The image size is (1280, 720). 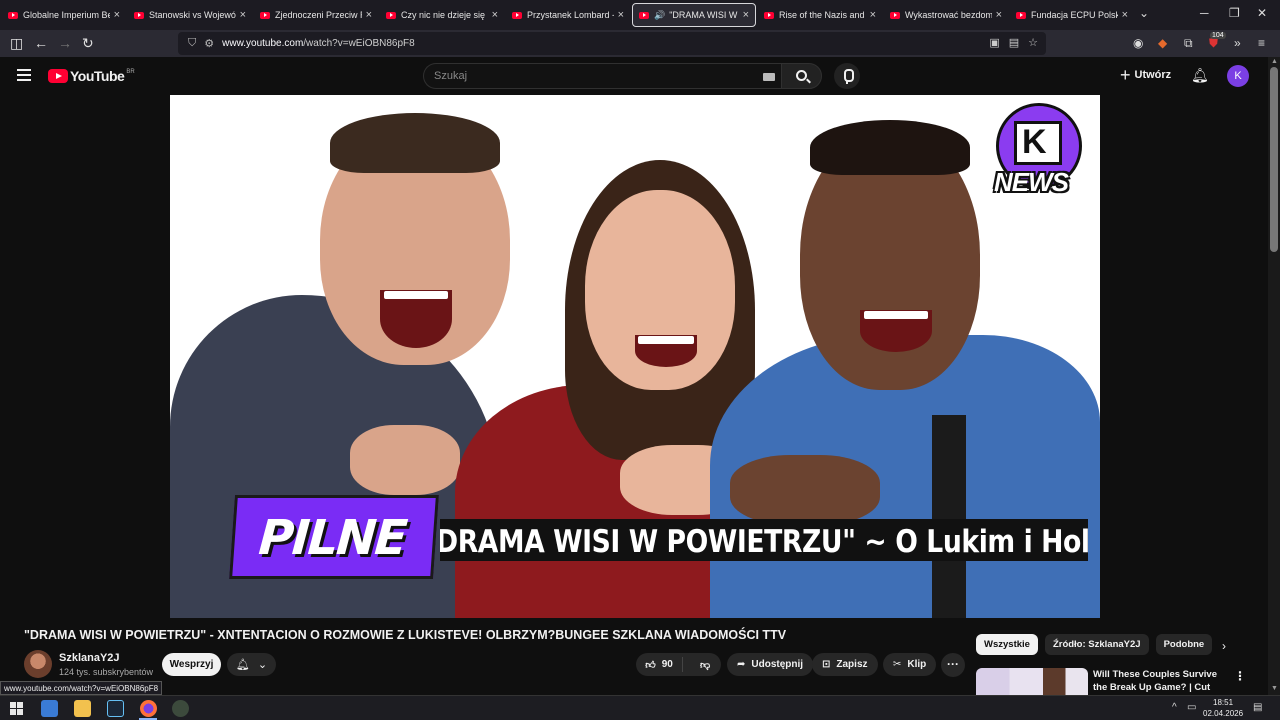 What do you see at coordinates (442, 15) in the screenshot?
I see `browser-tab: Czy nic nie dzieje się prz×` at bounding box center [442, 15].